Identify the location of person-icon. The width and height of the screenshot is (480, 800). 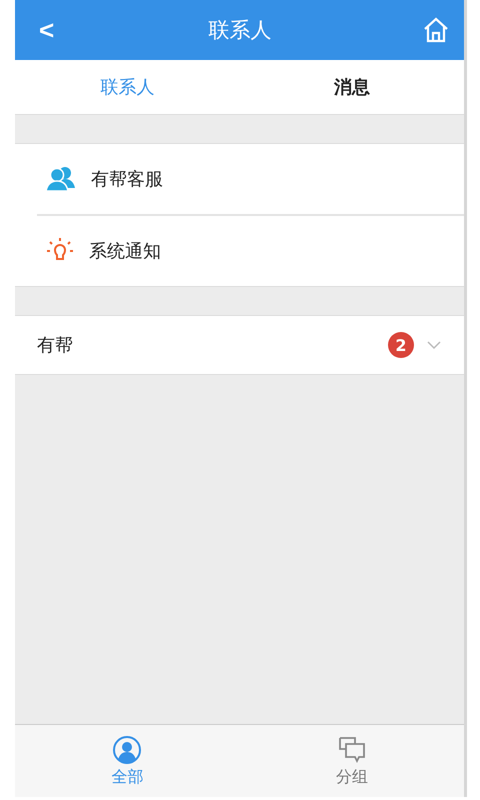
(127, 749).